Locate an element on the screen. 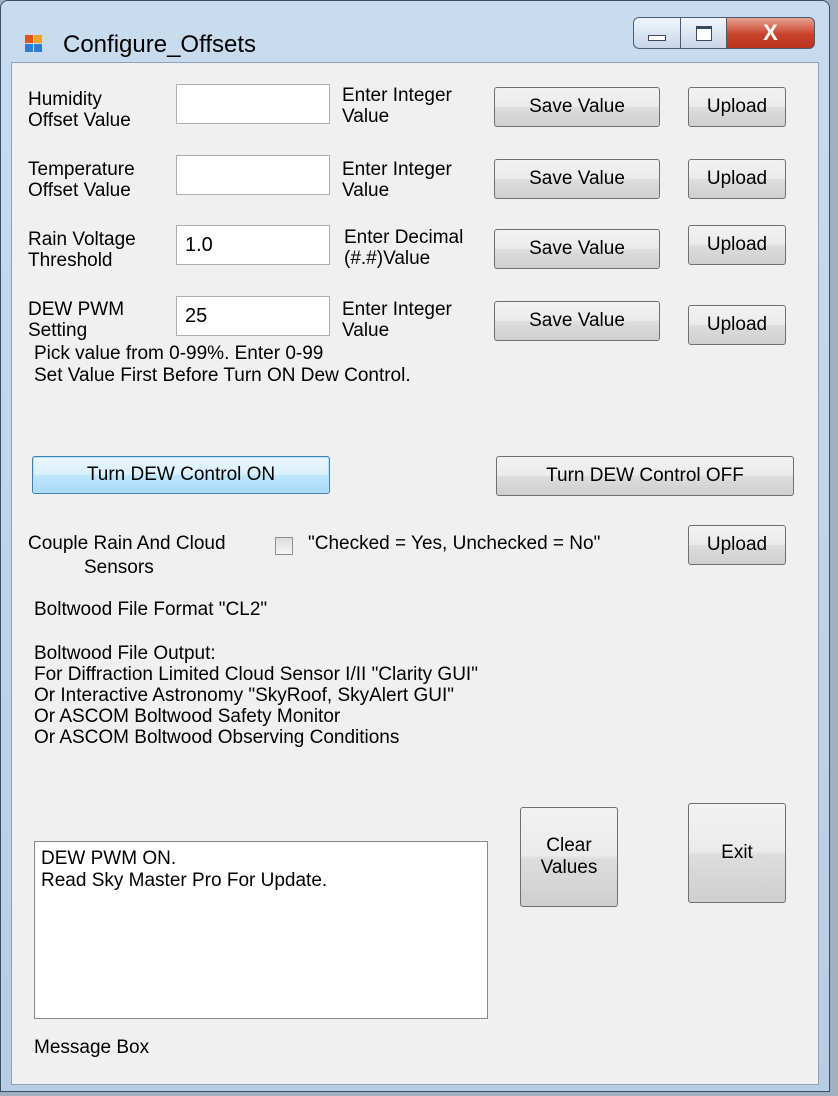 The height and width of the screenshot is (1096, 838). rain-voltage-label: Rain Voltage Threshold is located at coordinates (82, 250).